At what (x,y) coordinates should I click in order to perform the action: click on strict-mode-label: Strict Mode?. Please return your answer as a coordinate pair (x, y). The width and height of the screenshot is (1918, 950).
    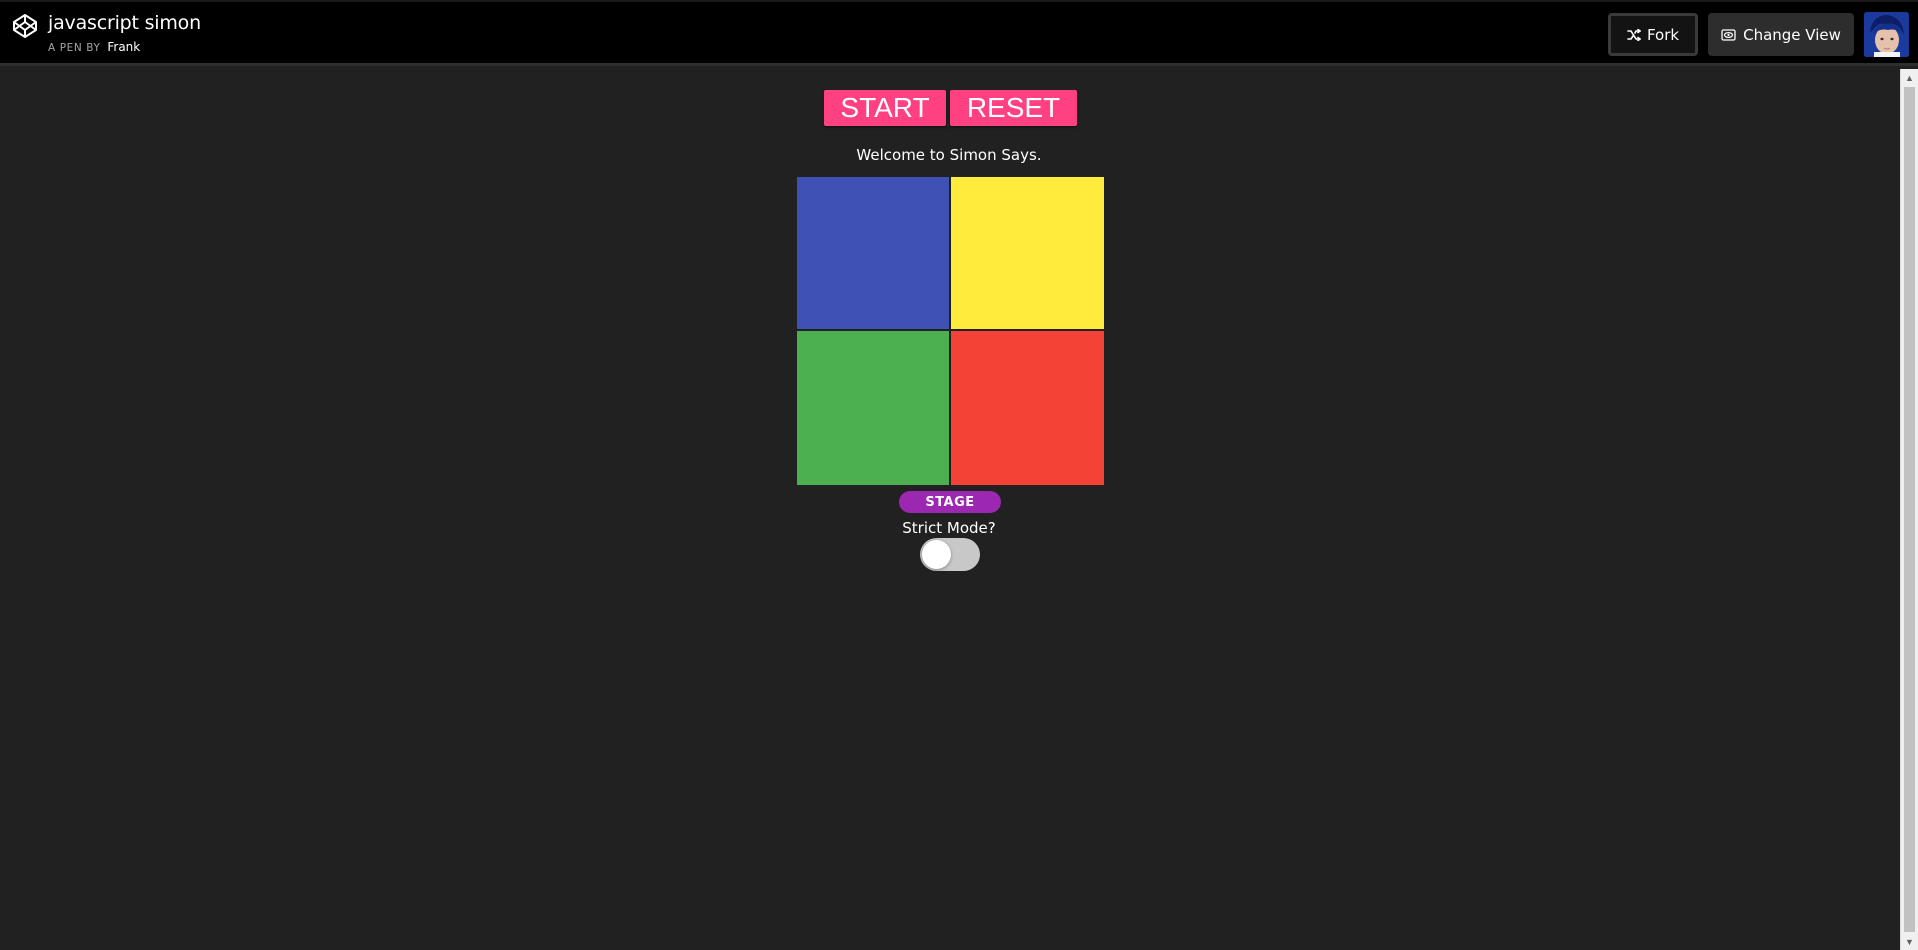
    Looking at the image, I should click on (949, 528).